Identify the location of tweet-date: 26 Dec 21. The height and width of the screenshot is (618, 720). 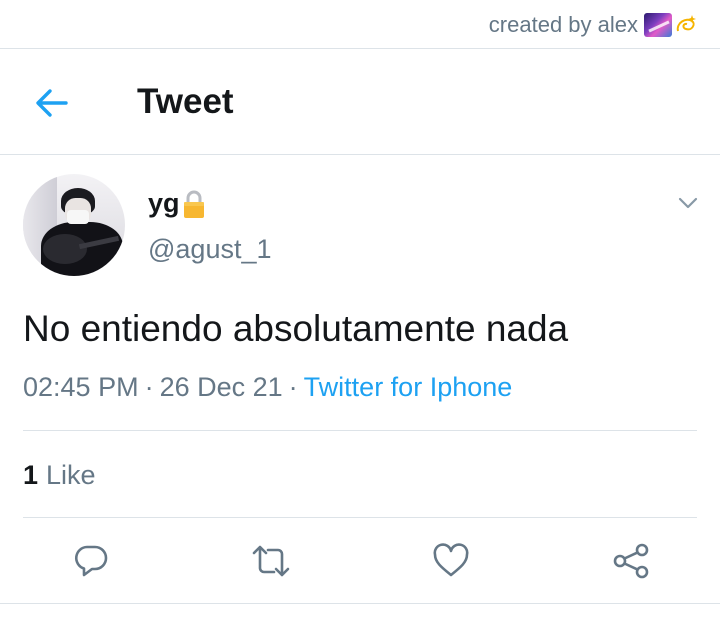
(221, 387).